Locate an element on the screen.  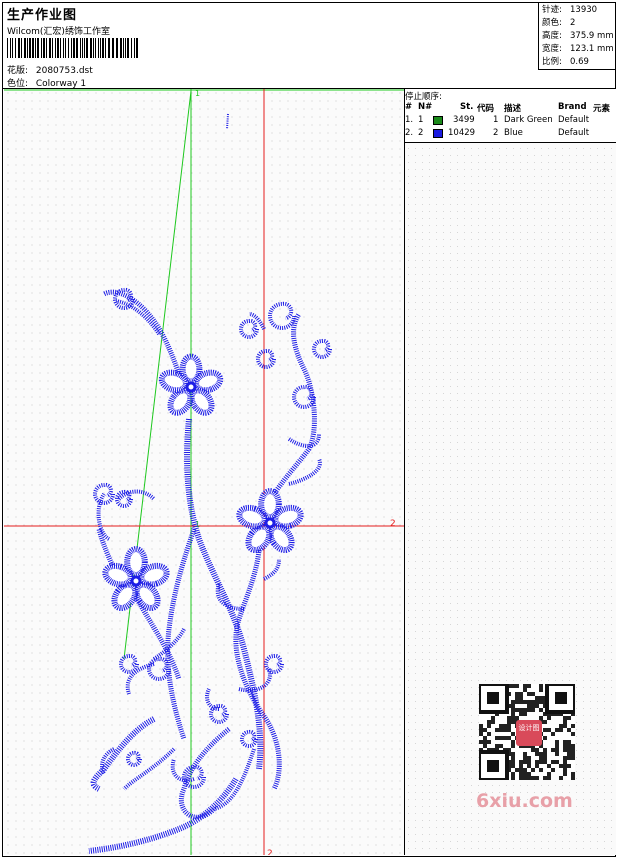
table-row: 1. 1 3499 1 Dark Green Default is located at coordinates (510, 121).